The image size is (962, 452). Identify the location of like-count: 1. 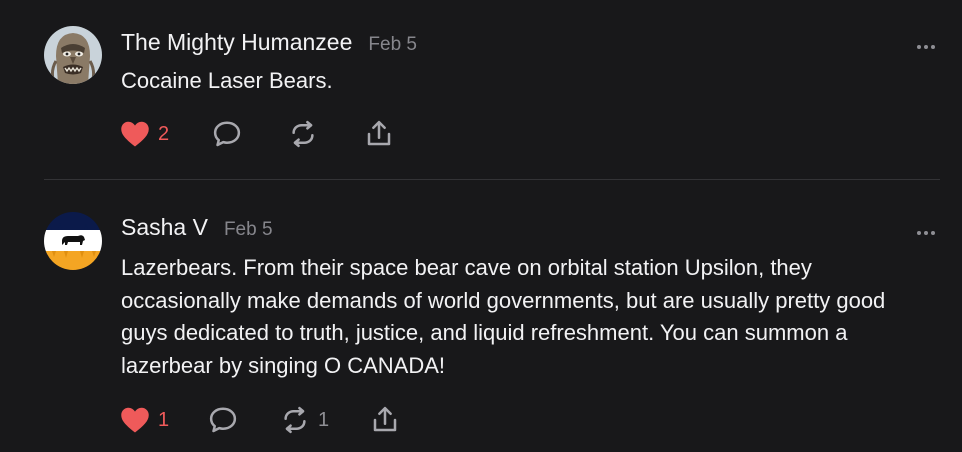
(164, 419).